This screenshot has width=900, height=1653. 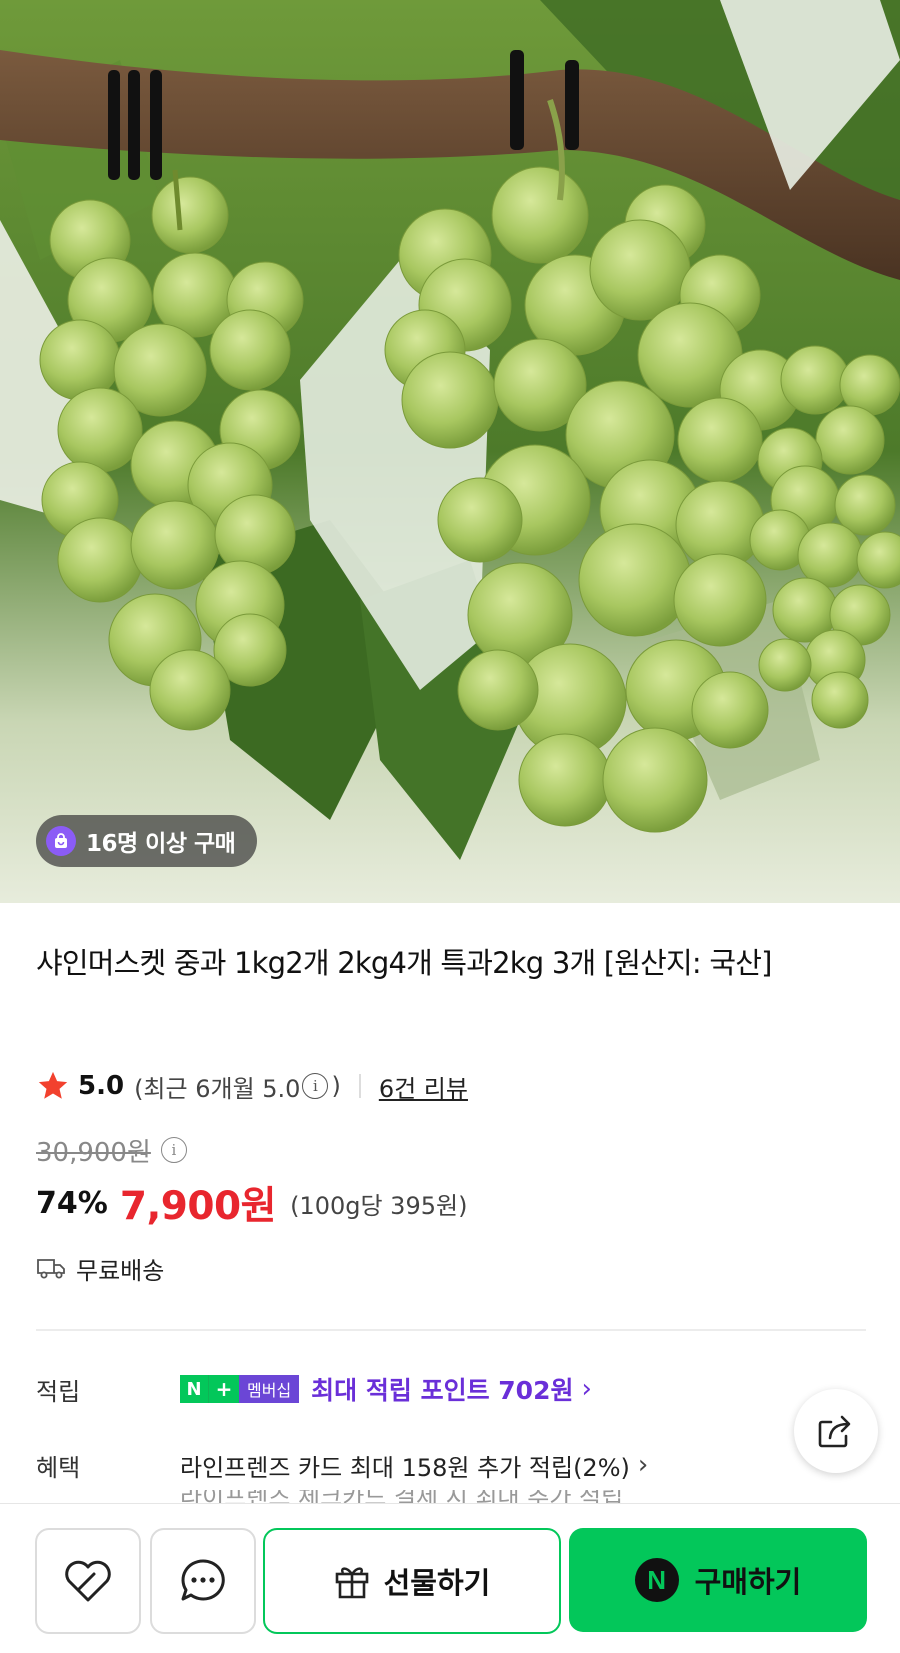 What do you see at coordinates (351, 1583) in the screenshot?
I see `gift-icon` at bounding box center [351, 1583].